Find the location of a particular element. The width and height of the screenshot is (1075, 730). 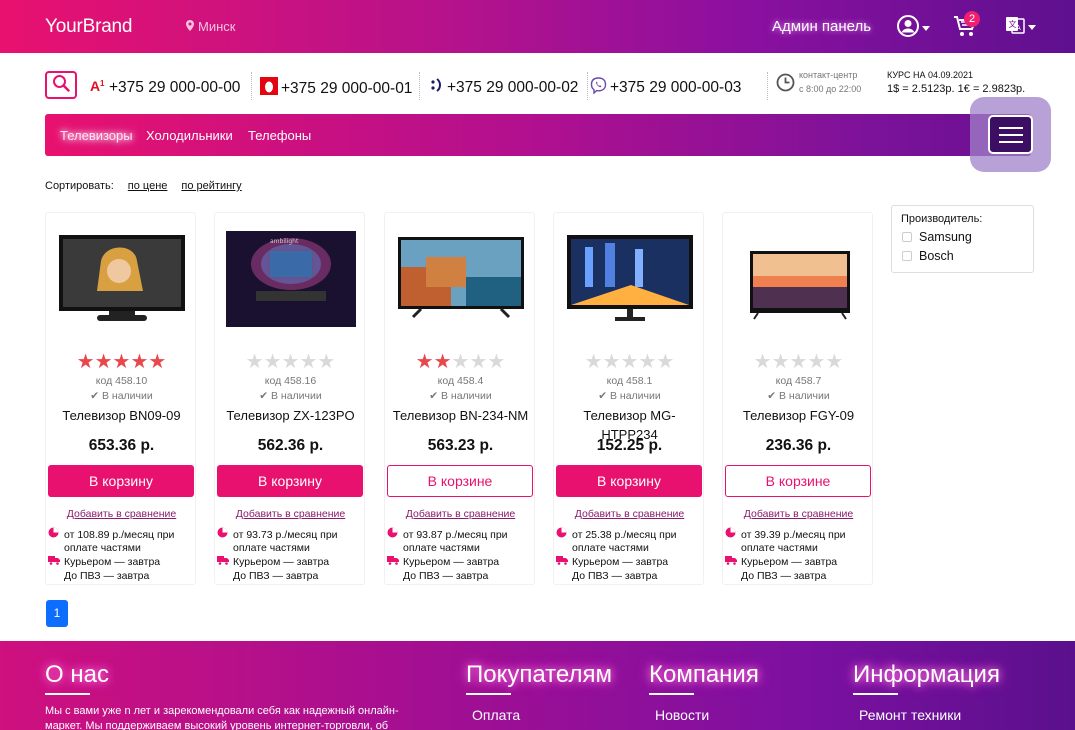

sort-by-rating-link: по рейтингу is located at coordinates (211, 186).